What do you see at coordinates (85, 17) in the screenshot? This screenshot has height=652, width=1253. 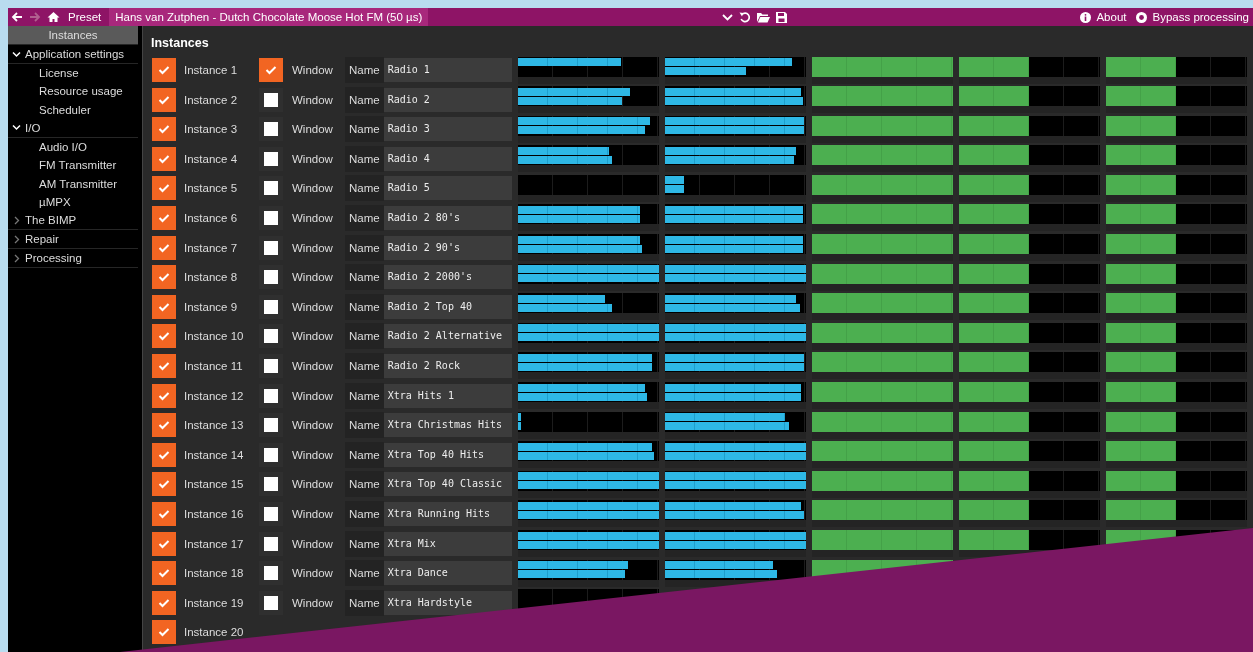 I see `preset-label: Preset` at bounding box center [85, 17].